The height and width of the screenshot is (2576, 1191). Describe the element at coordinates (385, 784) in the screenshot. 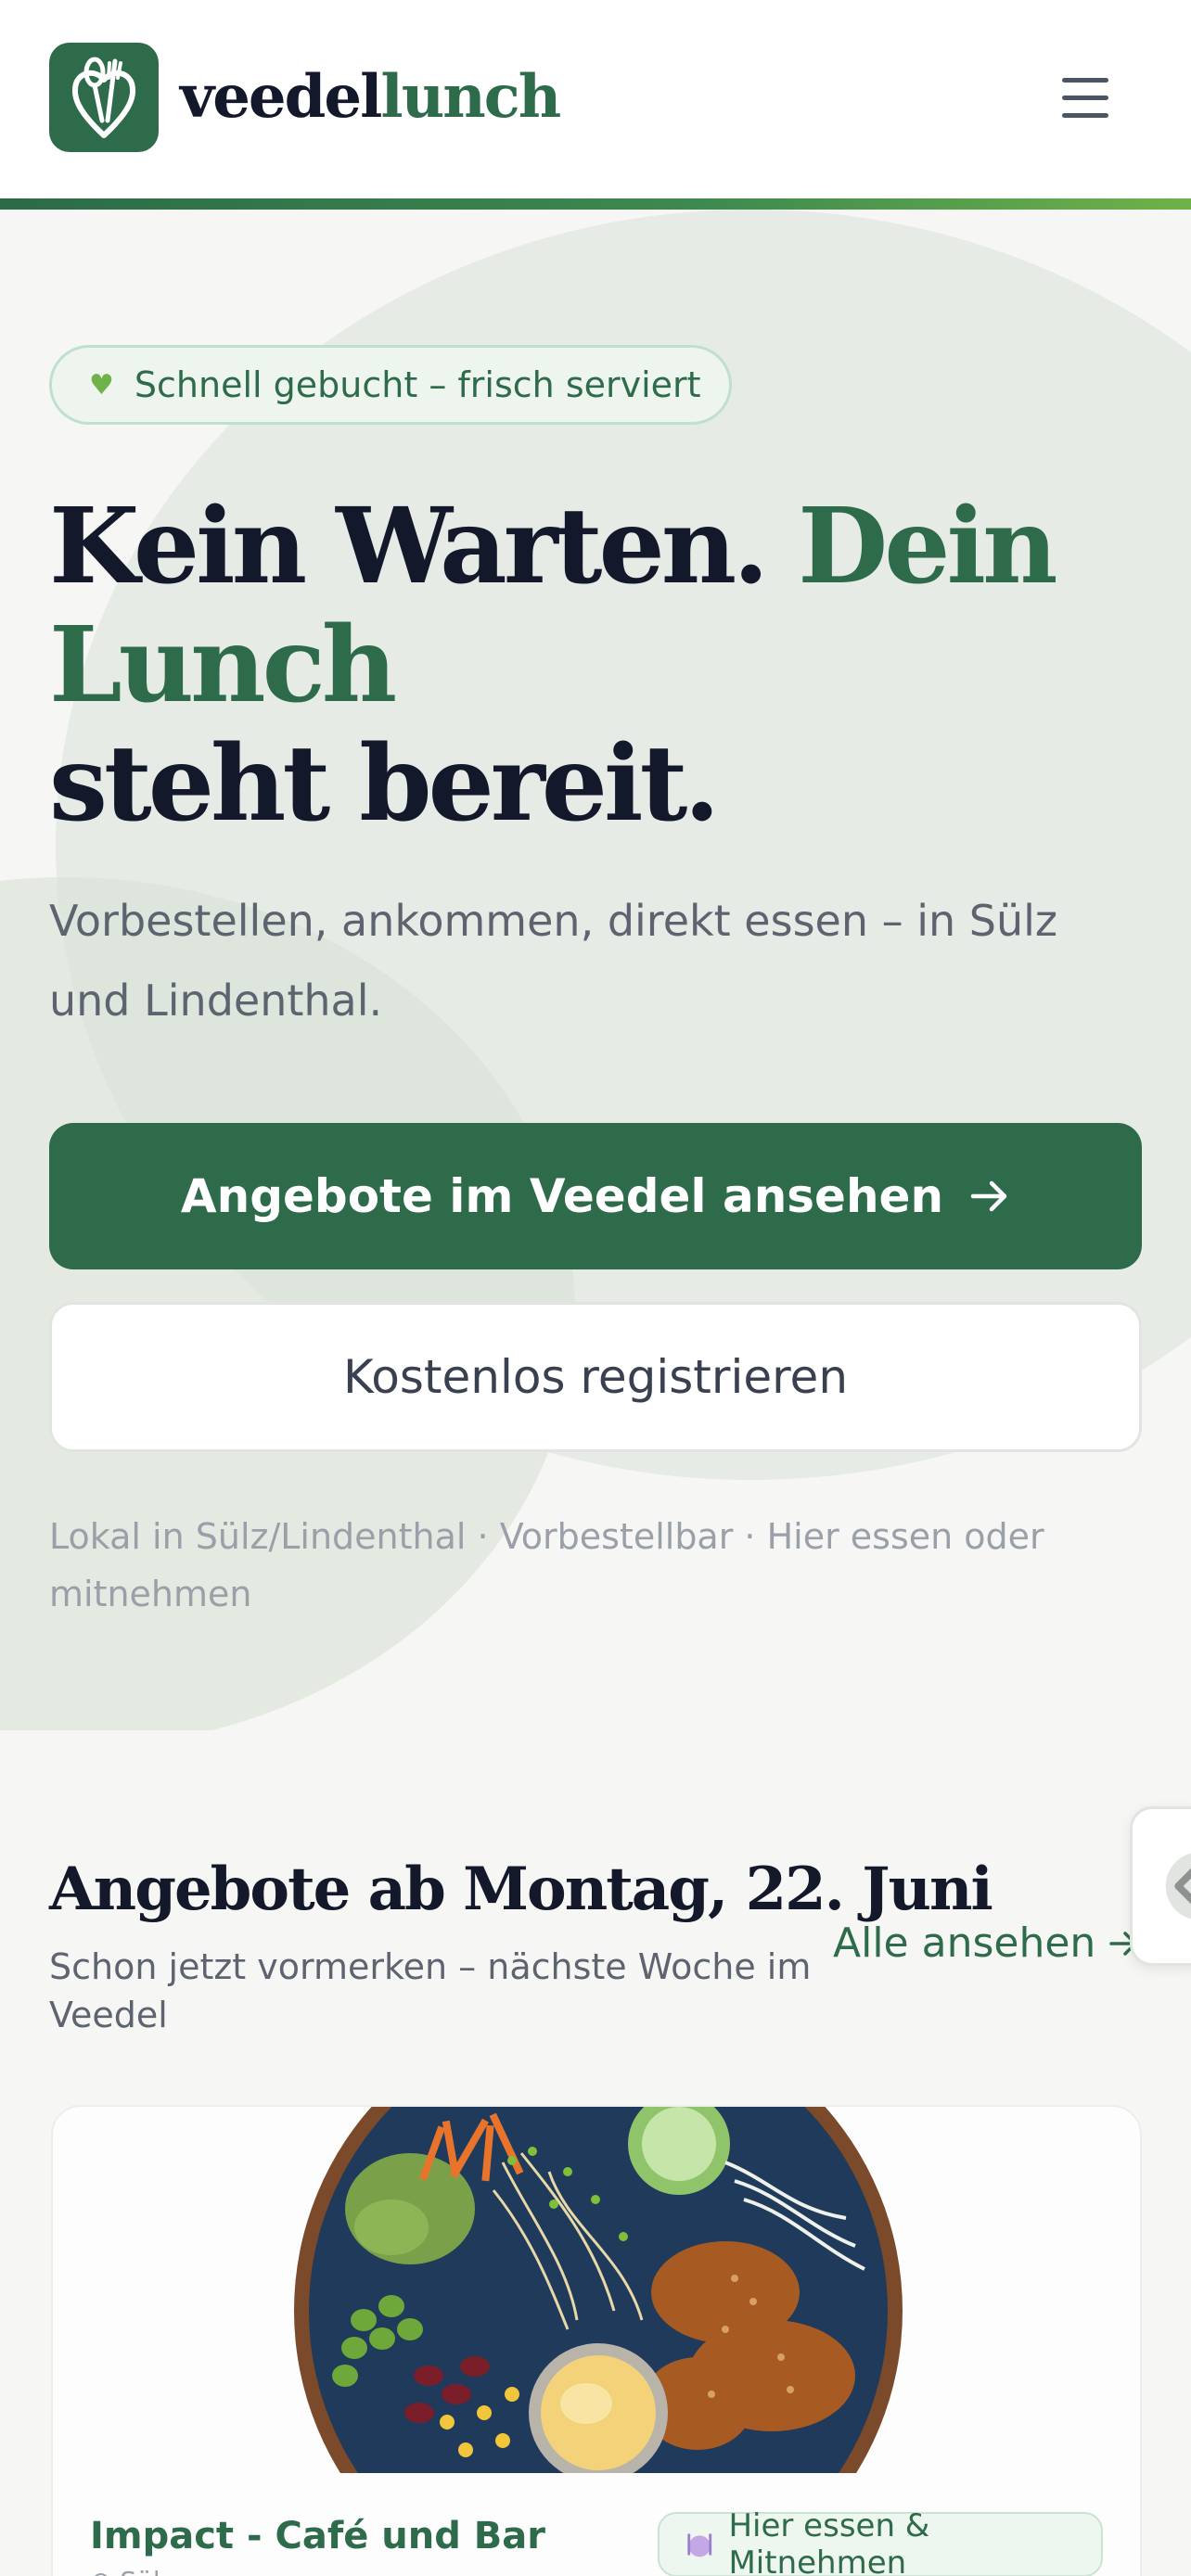

I see `headline-part2: steht bereit.` at that location.